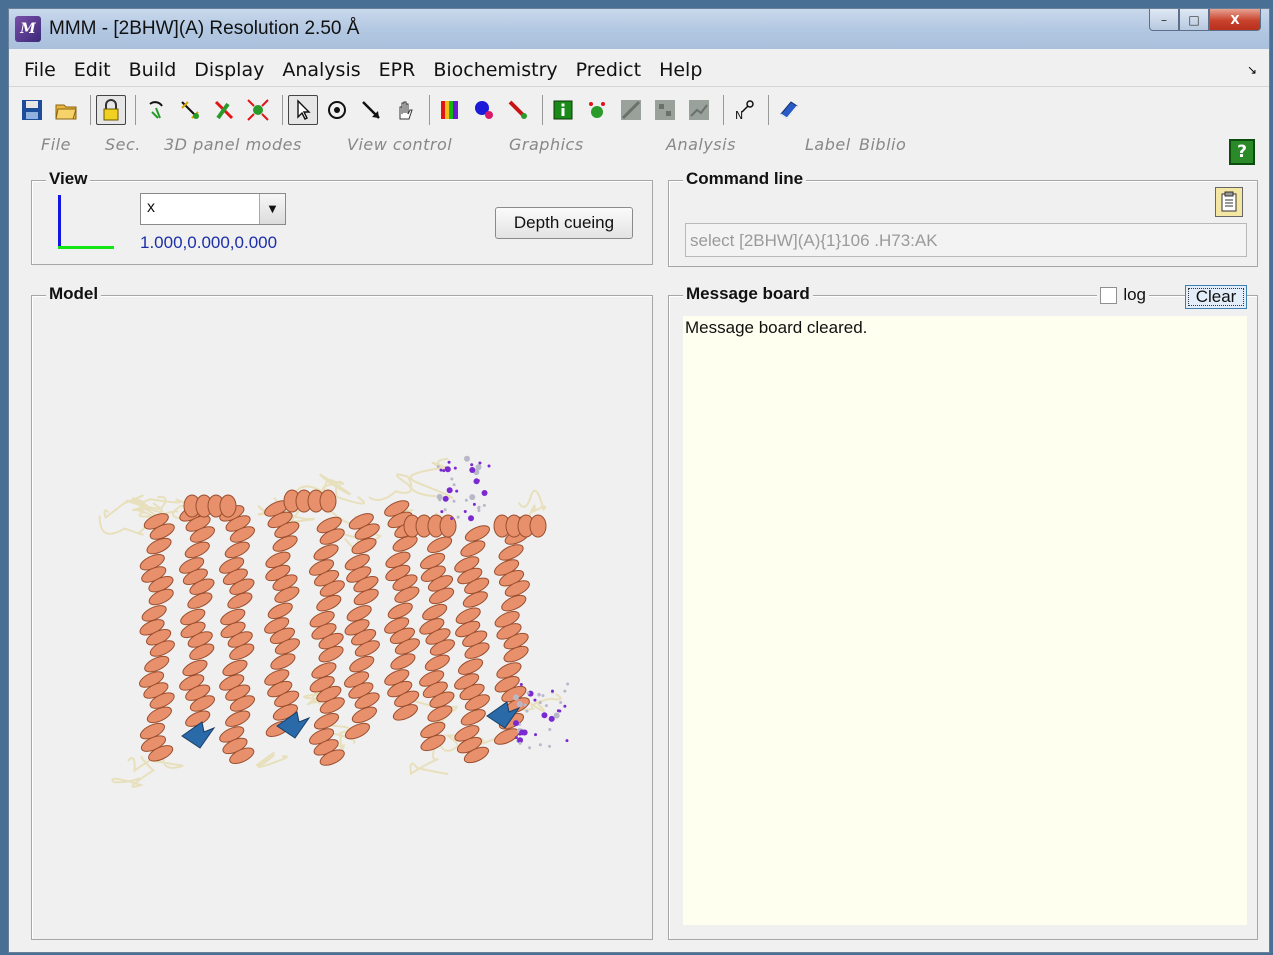 The image size is (1273, 955). I want to click on view-coordinates: 1.000,0.000,0.000, so click(209, 242).